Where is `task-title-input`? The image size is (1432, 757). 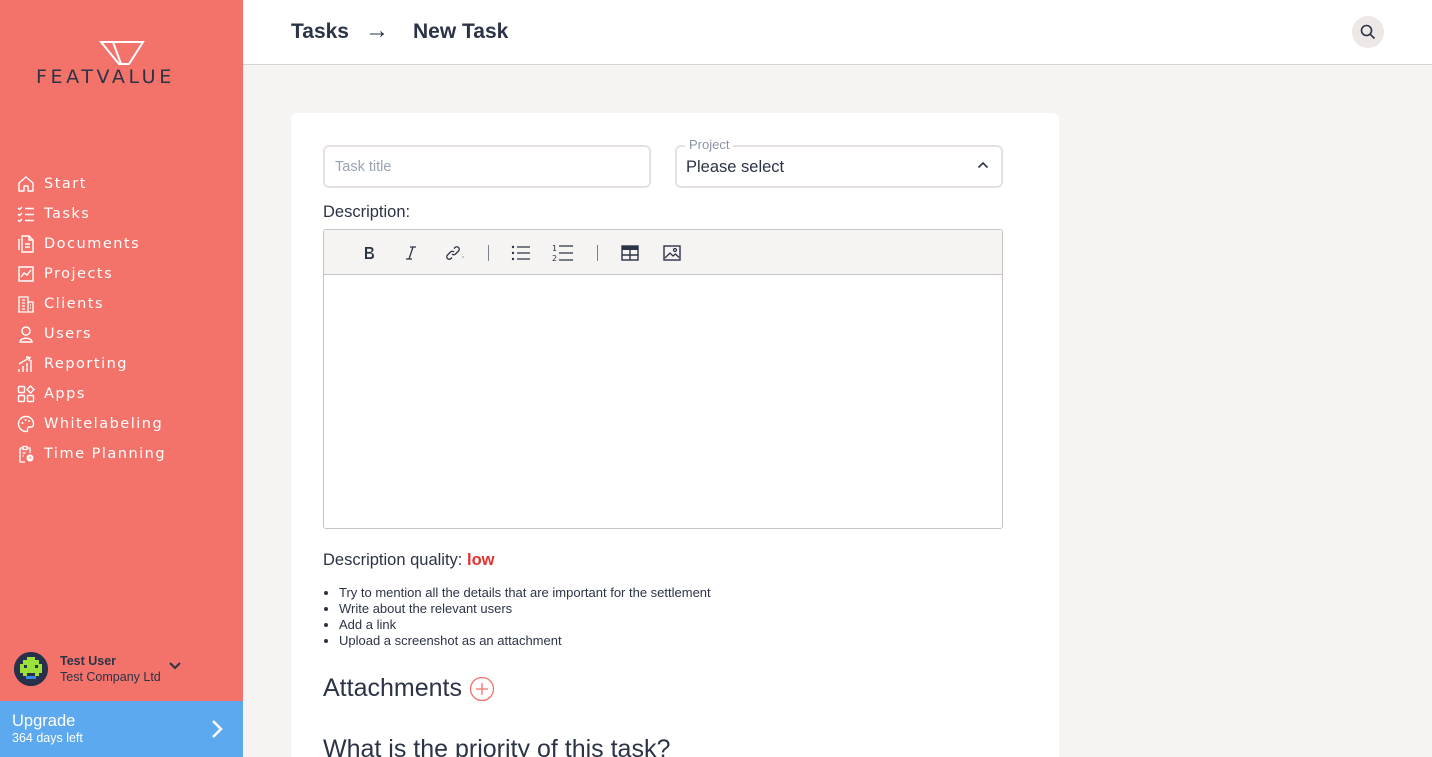 task-title-input is located at coordinates (487, 166).